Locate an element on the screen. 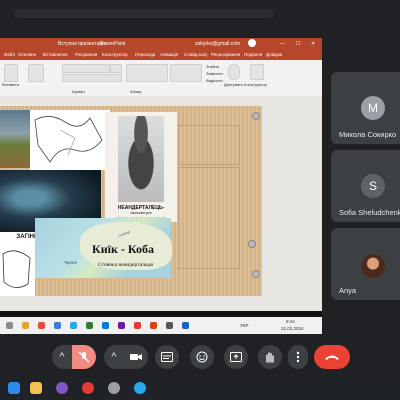 The width and height of the screenshot is (400, 400). emoji-button is located at coordinates (202, 357).